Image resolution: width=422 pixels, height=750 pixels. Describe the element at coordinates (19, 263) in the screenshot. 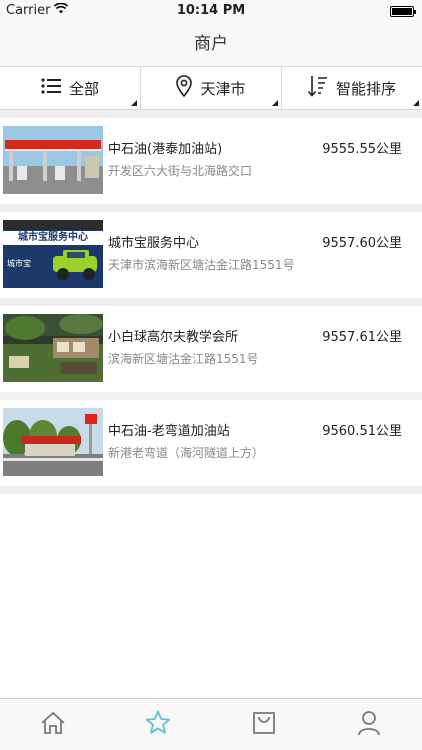

I see `thumbnail-brand-text: 城市宝` at that location.